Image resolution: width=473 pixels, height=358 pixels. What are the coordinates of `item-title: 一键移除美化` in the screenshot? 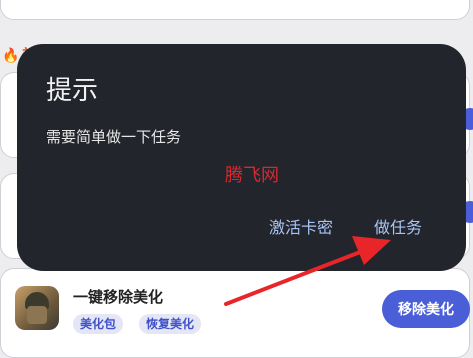 It's located at (118, 297).